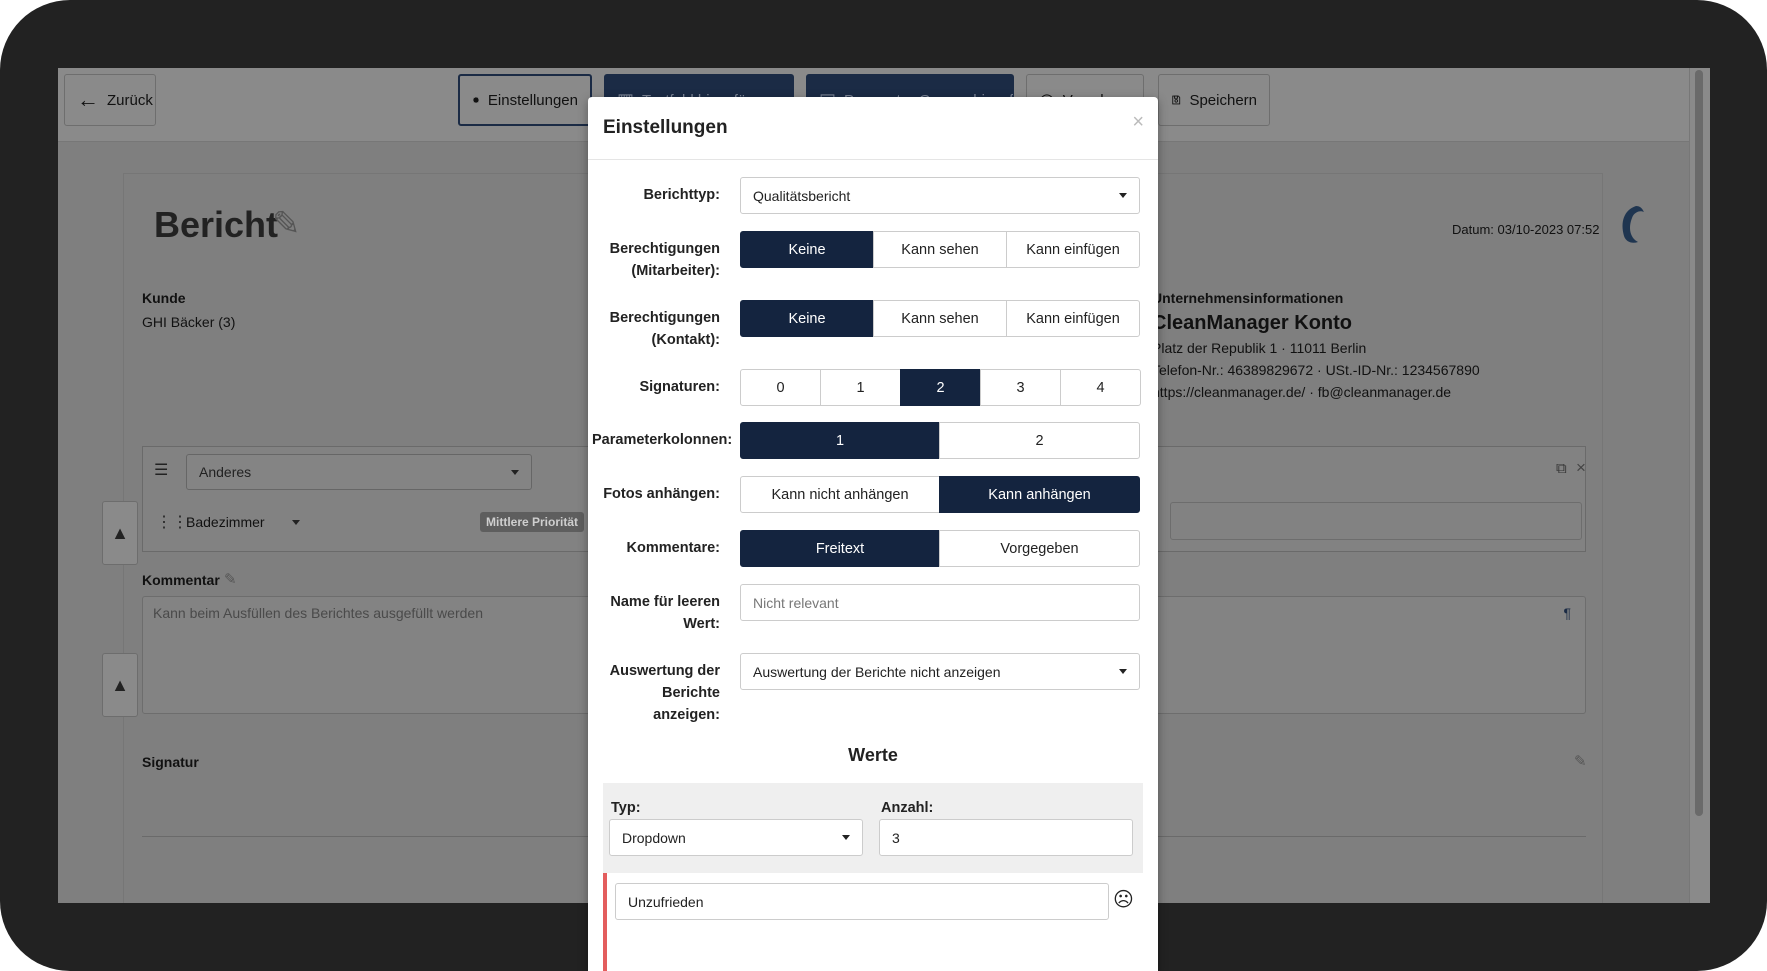 The height and width of the screenshot is (971, 1767). What do you see at coordinates (862, 901) in the screenshot?
I see `value-input: Unzufrieden` at bounding box center [862, 901].